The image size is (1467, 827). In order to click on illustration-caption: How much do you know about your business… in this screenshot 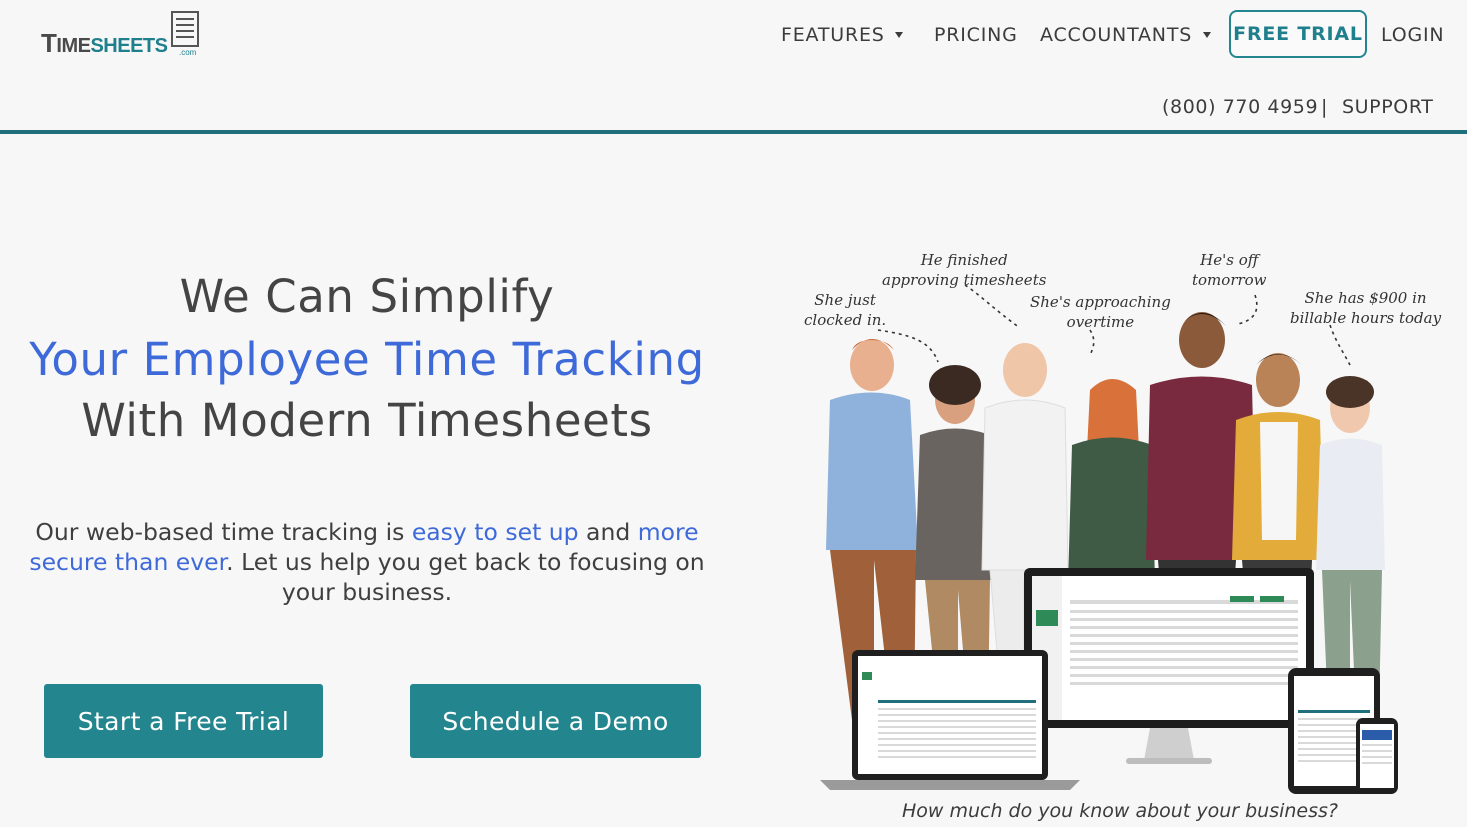, I will do `click(1119, 811)`.